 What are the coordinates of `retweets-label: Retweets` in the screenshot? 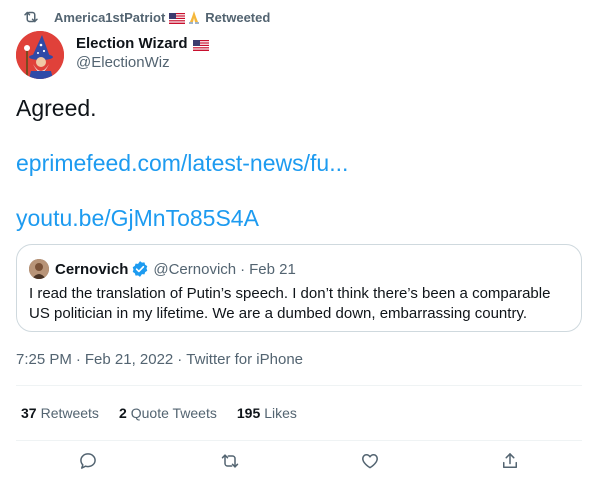 It's located at (69, 413).